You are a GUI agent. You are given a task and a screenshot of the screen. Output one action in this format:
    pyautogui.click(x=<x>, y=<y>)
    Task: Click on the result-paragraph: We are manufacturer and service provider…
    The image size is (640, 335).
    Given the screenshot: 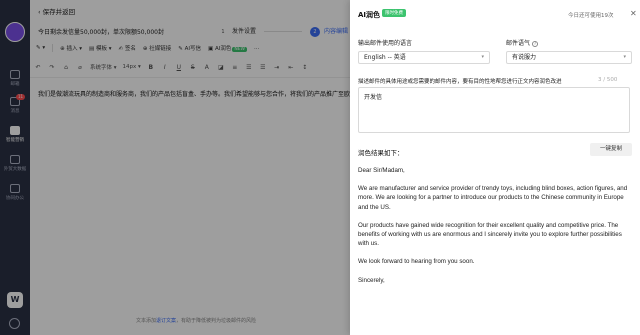 What is the action you would take?
    pyautogui.click(x=493, y=198)
    